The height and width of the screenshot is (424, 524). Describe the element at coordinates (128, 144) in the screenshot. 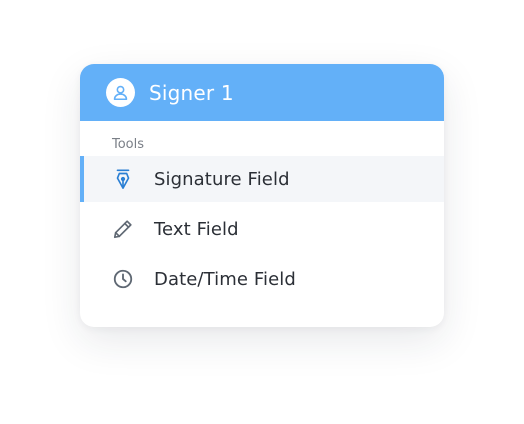

I see `tools-section-label: Tools` at that location.